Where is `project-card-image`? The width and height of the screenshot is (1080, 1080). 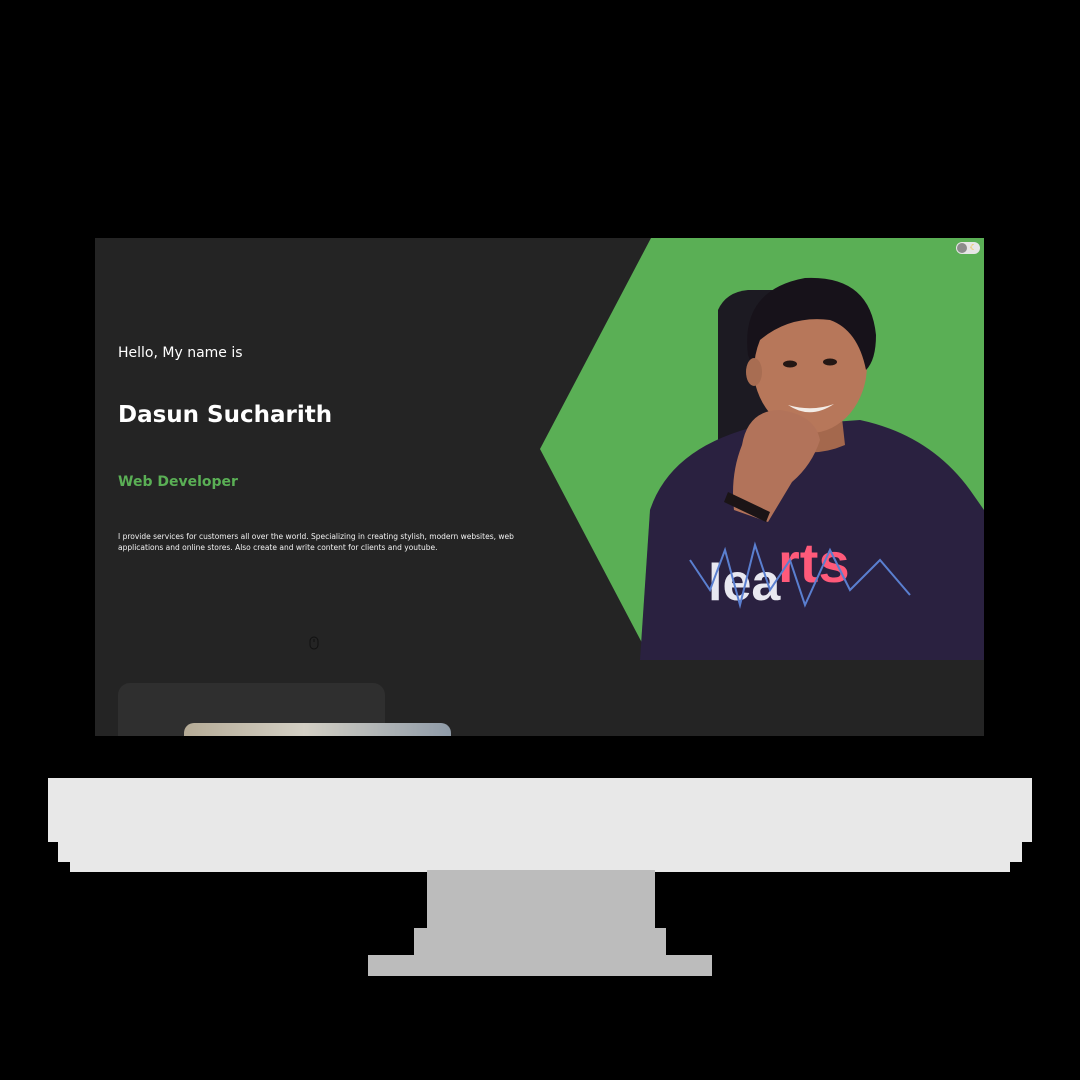 project-card-image is located at coordinates (317, 729).